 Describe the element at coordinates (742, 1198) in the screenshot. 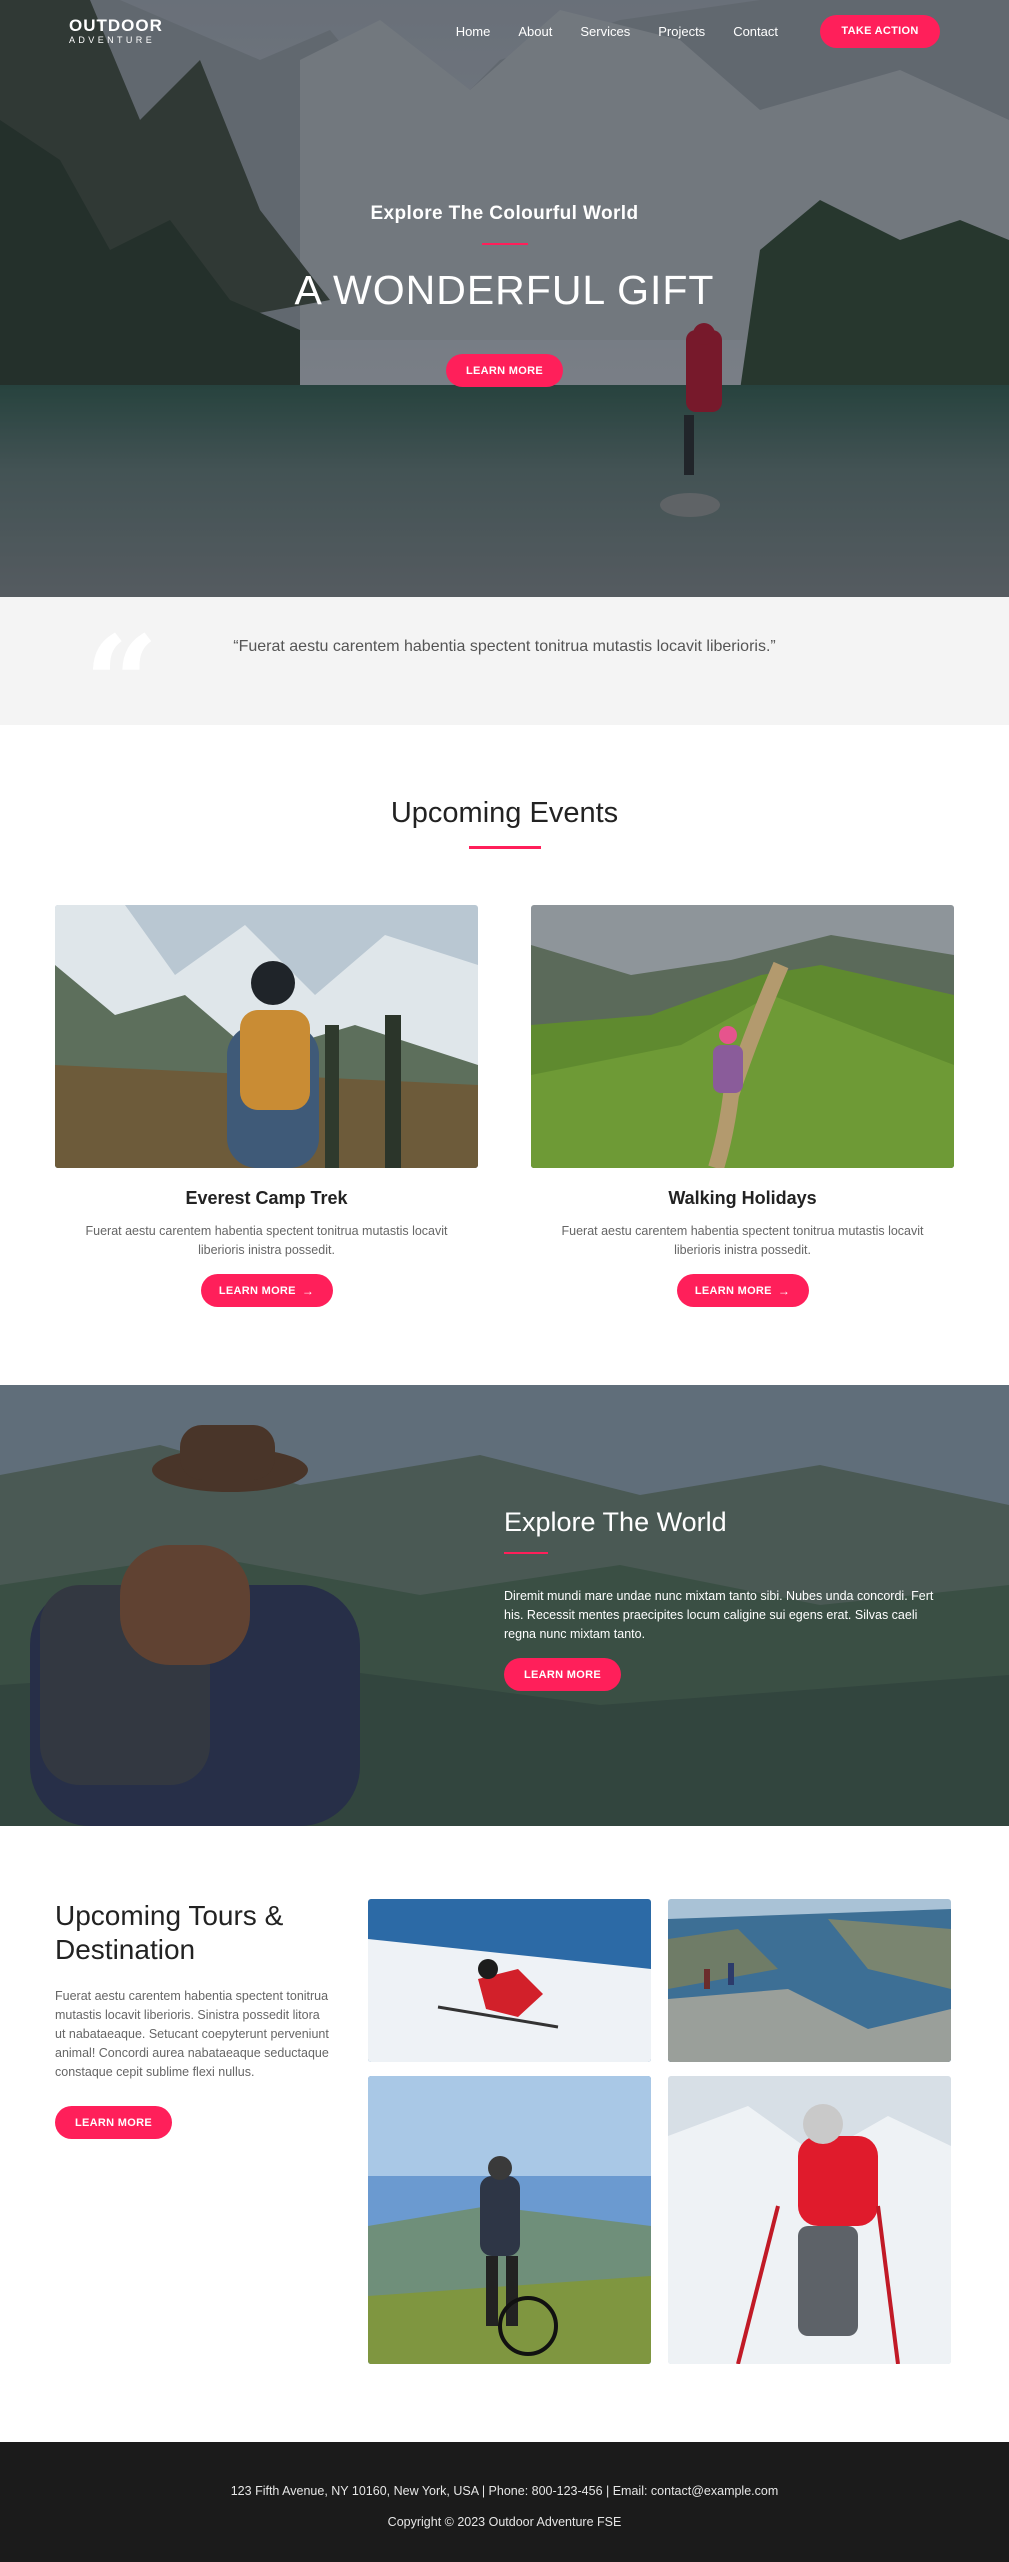

I see `event-title: Walking Holidays` at that location.